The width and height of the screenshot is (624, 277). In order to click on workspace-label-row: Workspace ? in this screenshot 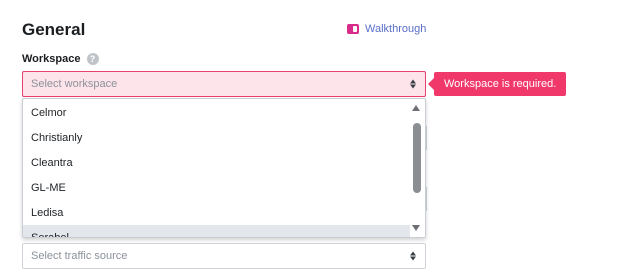, I will do `click(60, 59)`.